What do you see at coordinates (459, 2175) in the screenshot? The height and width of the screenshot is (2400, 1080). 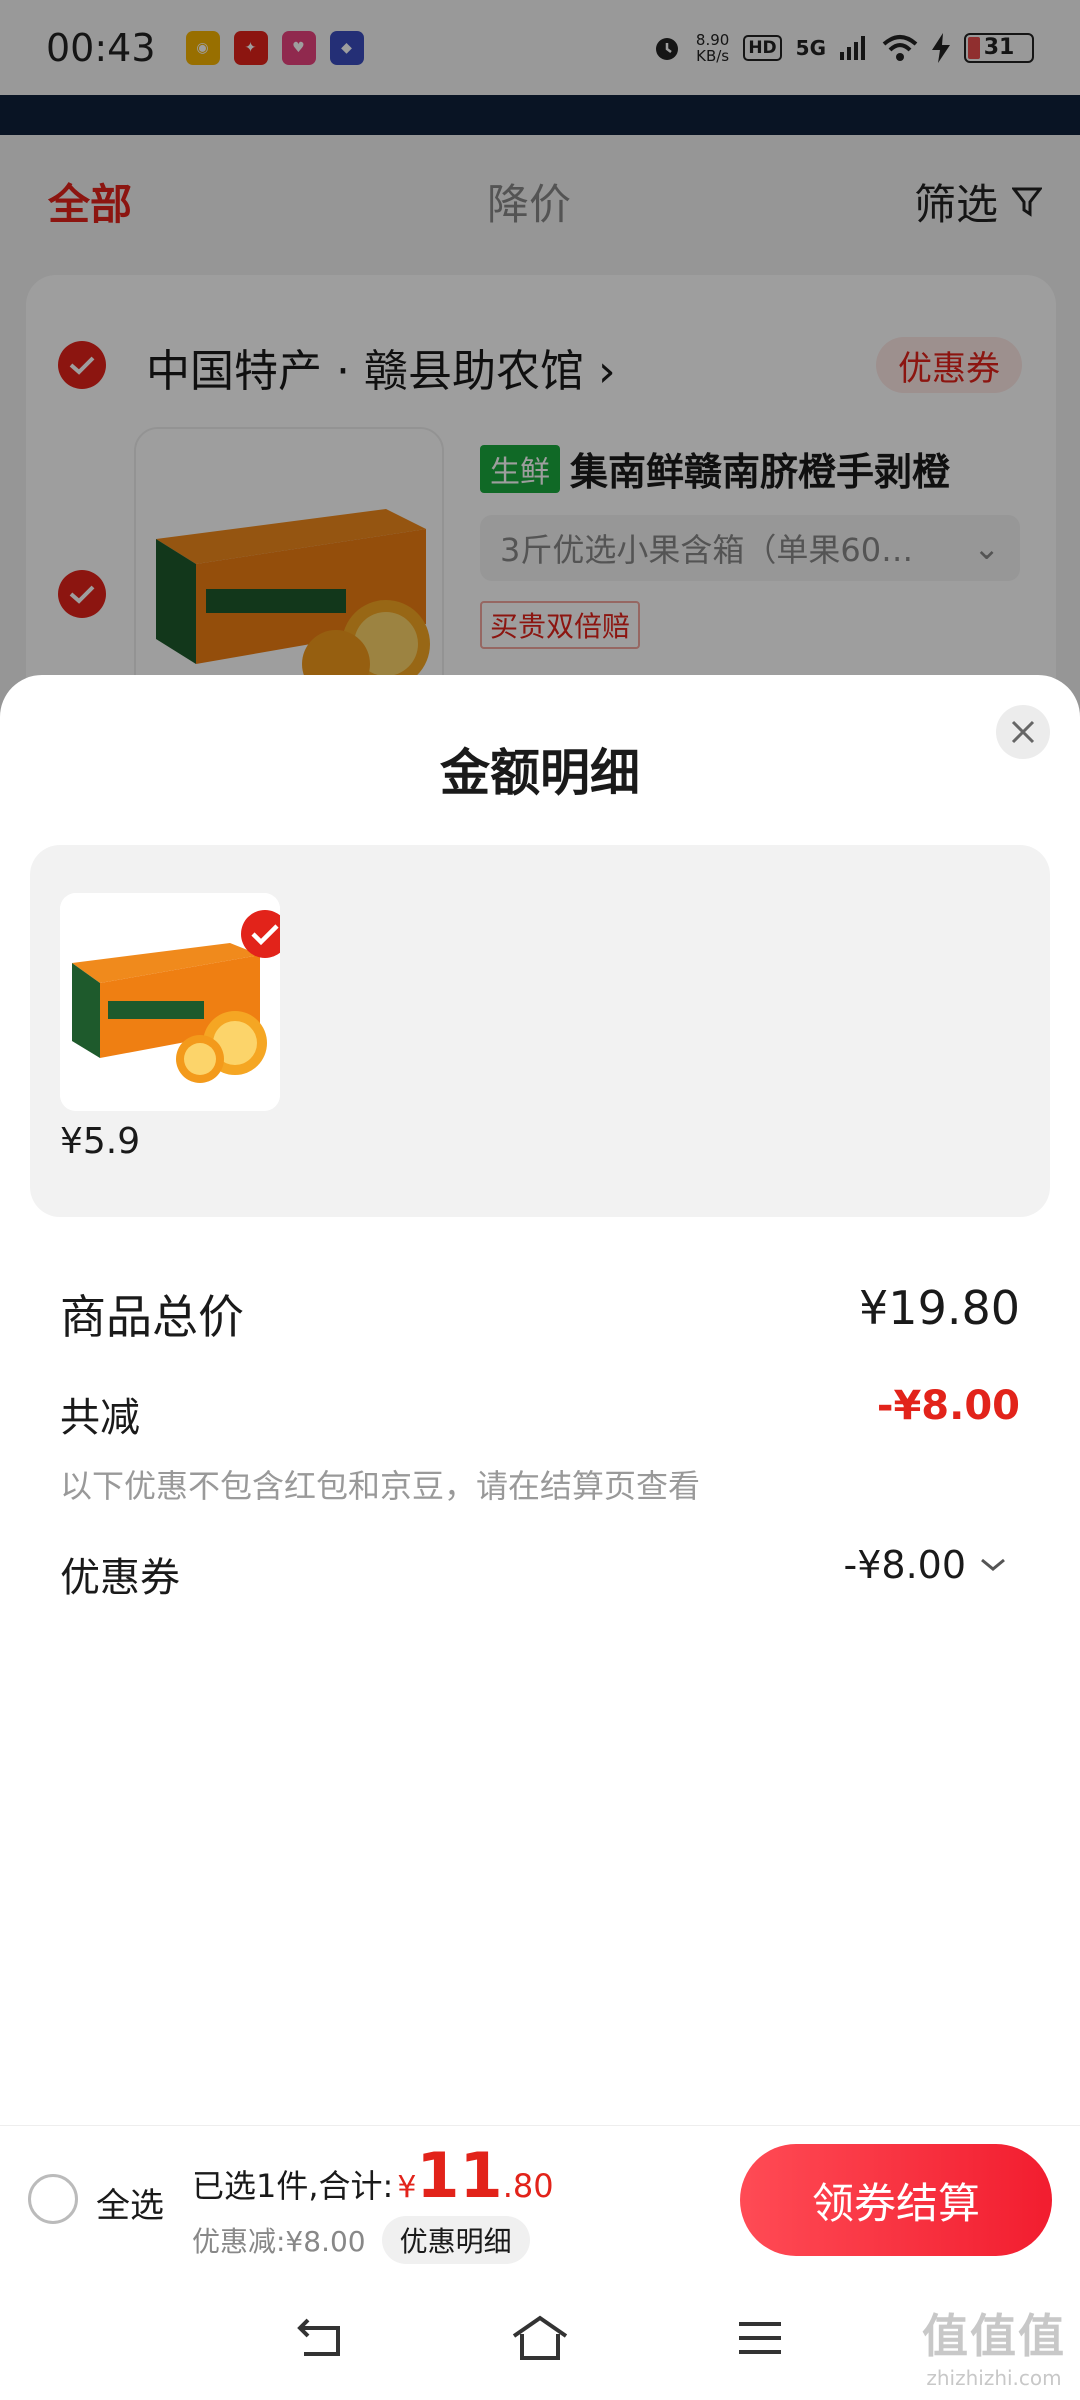 I see `total-amount-integer: 11` at bounding box center [459, 2175].